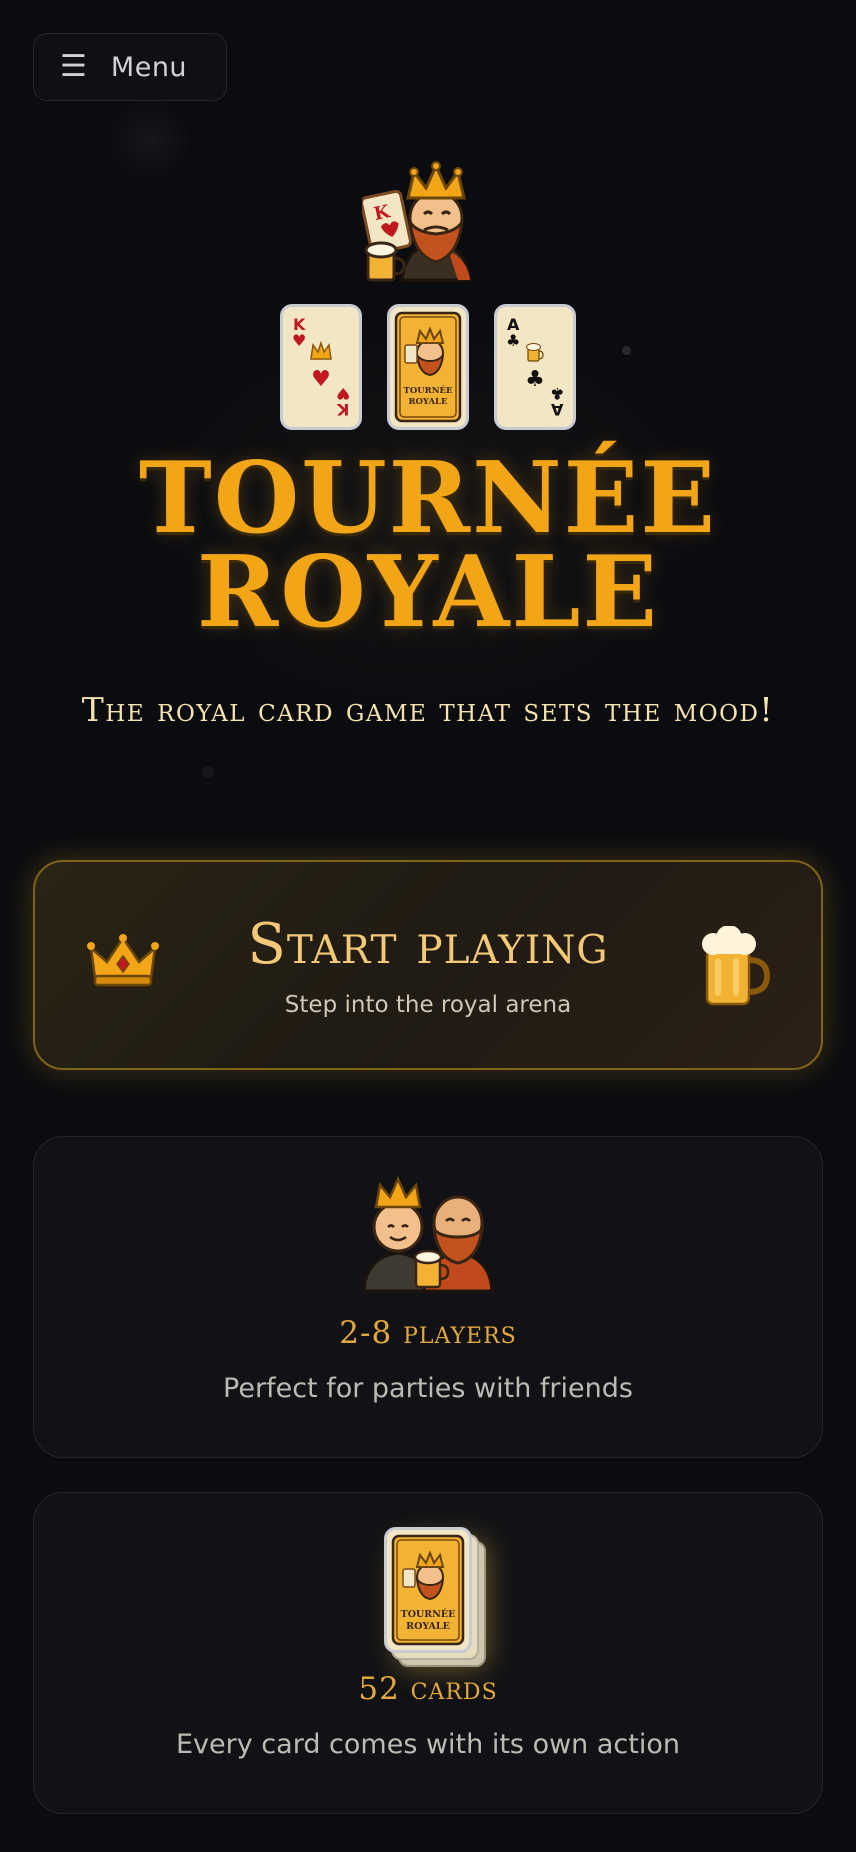 Image resolution: width=856 pixels, height=1852 pixels. What do you see at coordinates (428, 1333) in the screenshot?
I see `feature-title: 2-8 players` at bounding box center [428, 1333].